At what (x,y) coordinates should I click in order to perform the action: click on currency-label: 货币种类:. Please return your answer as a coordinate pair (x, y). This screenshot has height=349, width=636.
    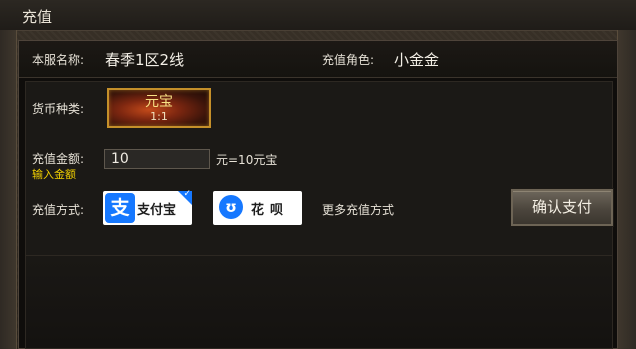
    Looking at the image, I should click on (58, 109).